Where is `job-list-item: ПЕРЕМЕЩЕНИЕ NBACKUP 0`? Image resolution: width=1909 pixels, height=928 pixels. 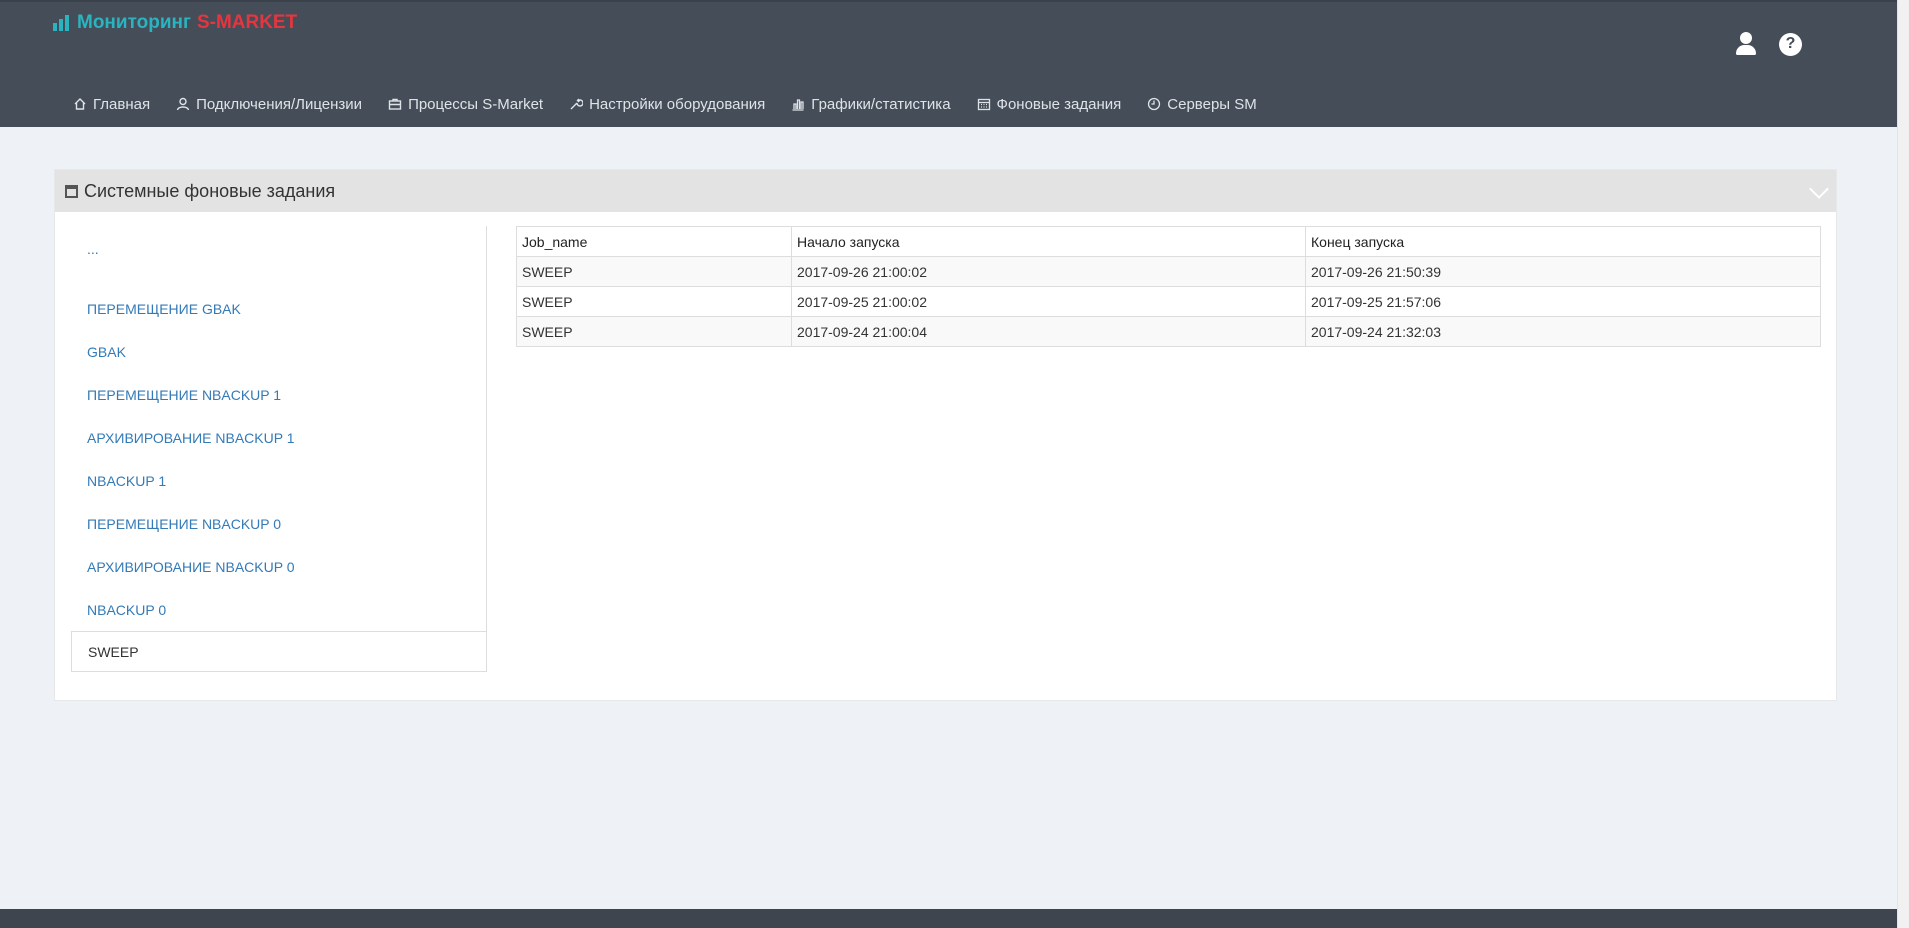
job-list-item: ПЕРЕМЕЩЕНИЕ NBACKUP 0 is located at coordinates (278, 523).